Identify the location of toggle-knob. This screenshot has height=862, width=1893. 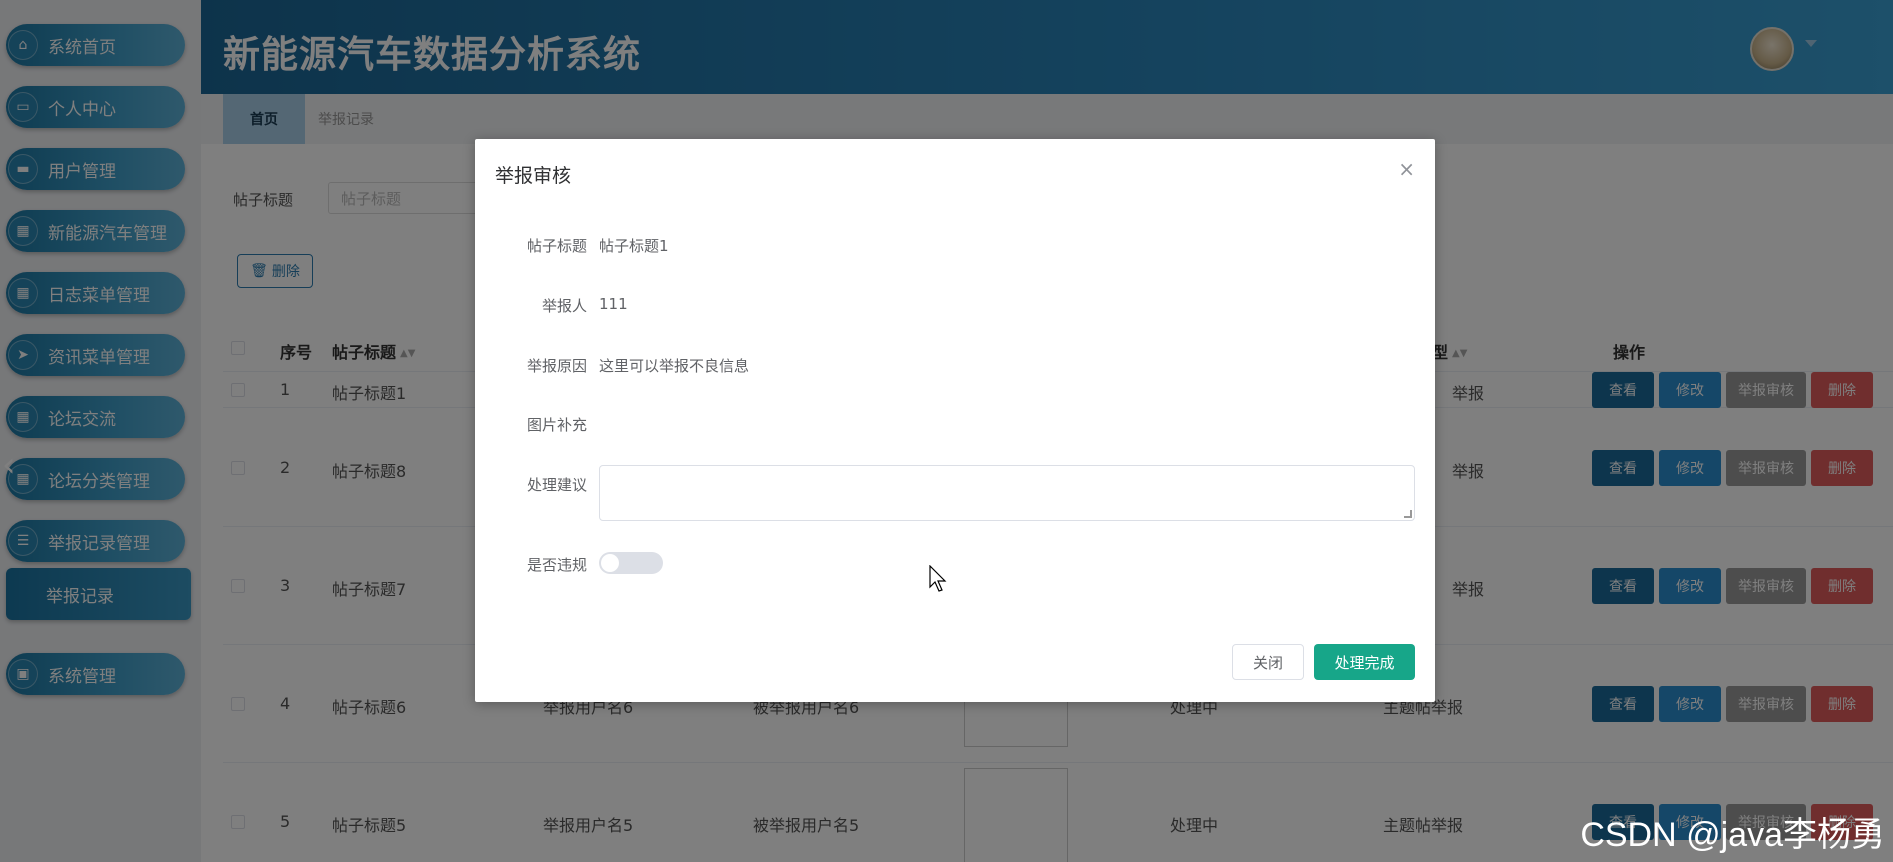
(610, 563).